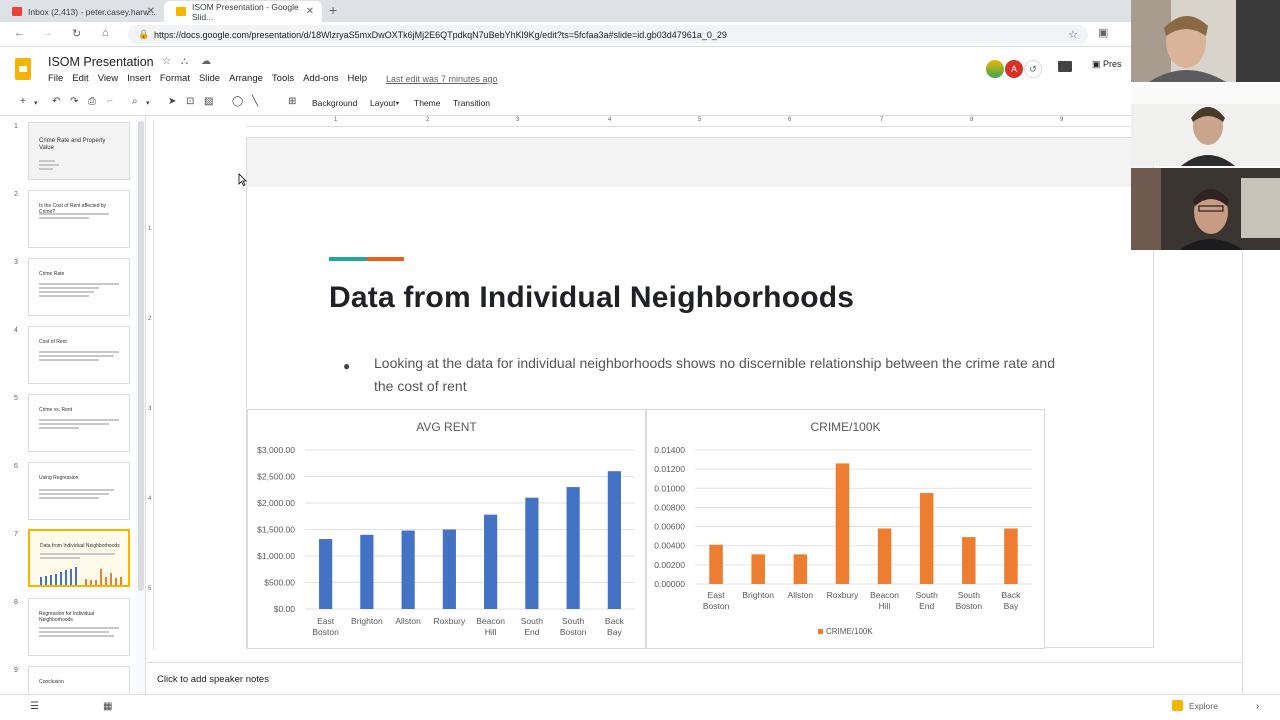  I want to click on print-icon: ⎙, so click(92, 101).